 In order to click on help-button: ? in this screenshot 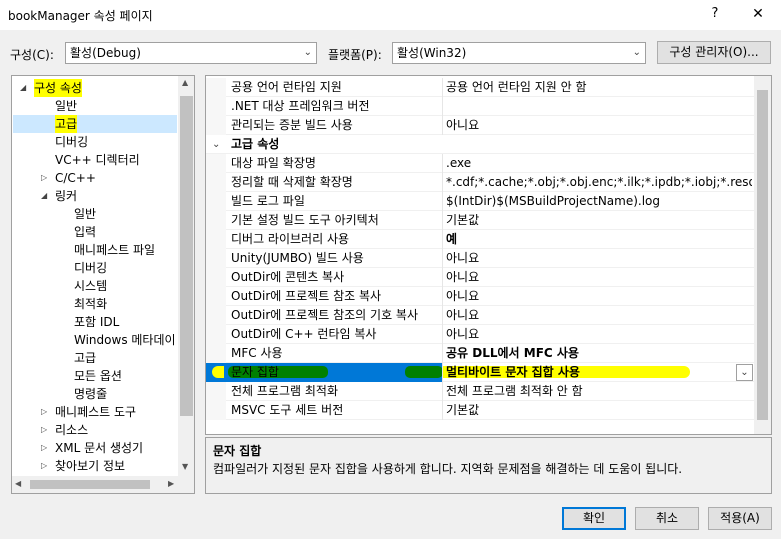, I will do `click(715, 14)`.